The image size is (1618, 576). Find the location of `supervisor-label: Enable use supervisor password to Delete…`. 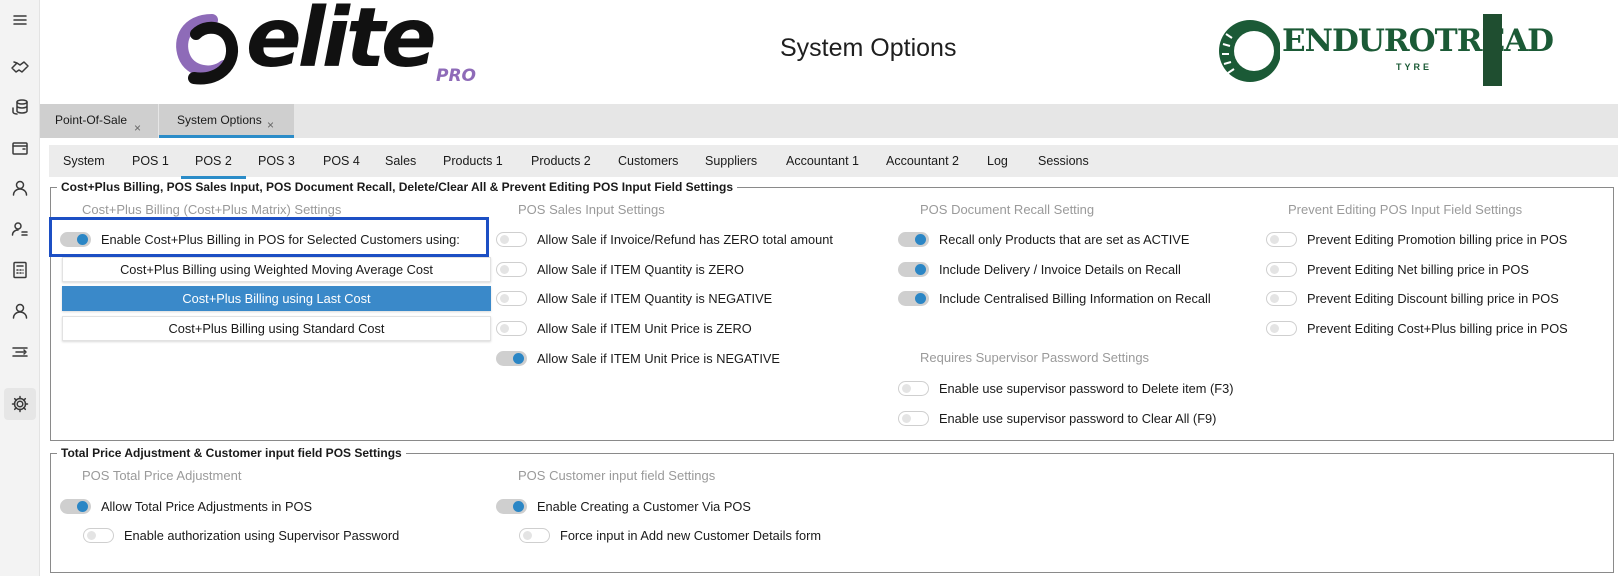

supervisor-label: Enable use supervisor password to Delete… is located at coordinates (1086, 388).